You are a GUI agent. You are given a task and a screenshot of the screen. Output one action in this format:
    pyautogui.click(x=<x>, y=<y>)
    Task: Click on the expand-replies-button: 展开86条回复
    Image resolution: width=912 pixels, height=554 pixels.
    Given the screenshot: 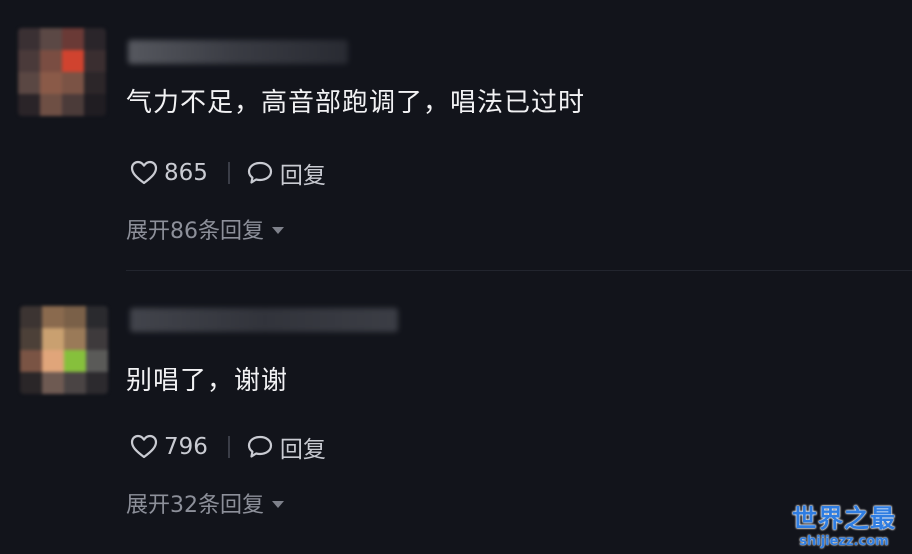 What is the action you would take?
    pyautogui.click(x=205, y=229)
    